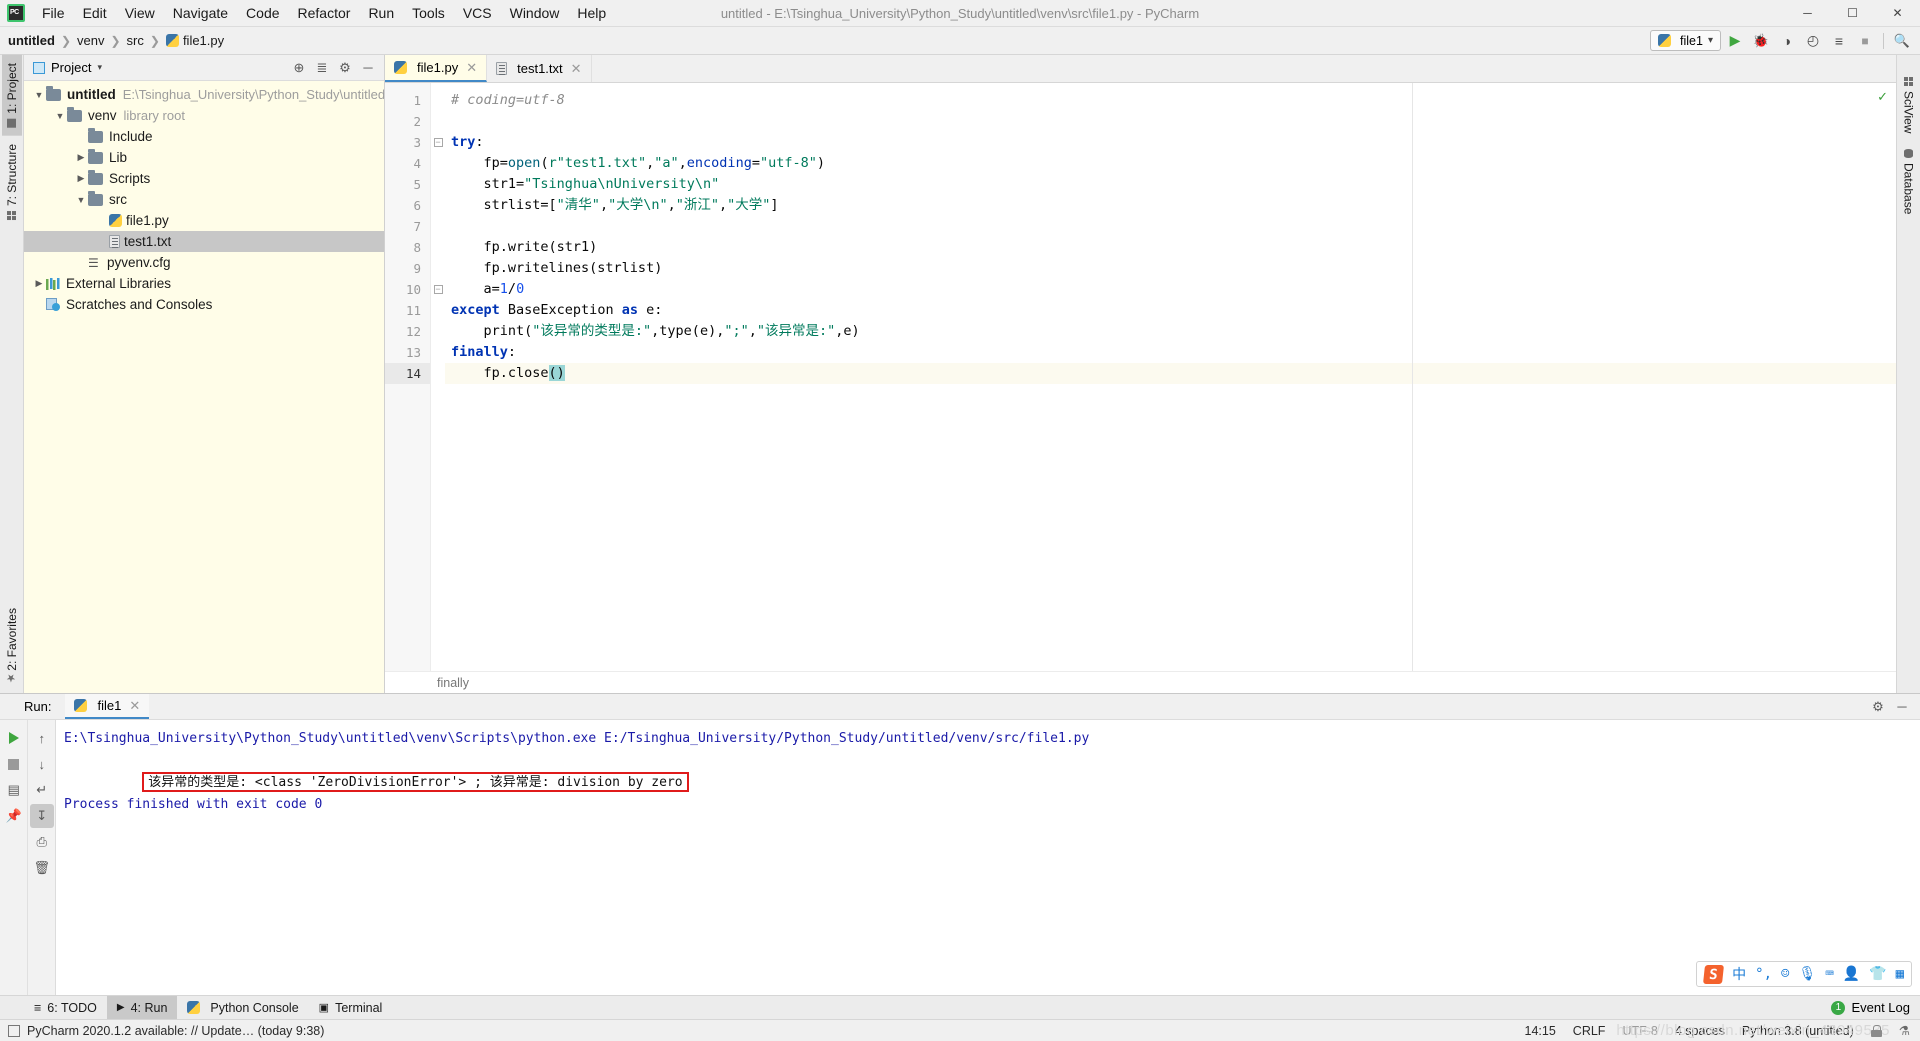 The height and width of the screenshot is (1041, 1920). Describe the element at coordinates (1763, 974) in the screenshot. I see `punctuation-icon: °,` at that location.